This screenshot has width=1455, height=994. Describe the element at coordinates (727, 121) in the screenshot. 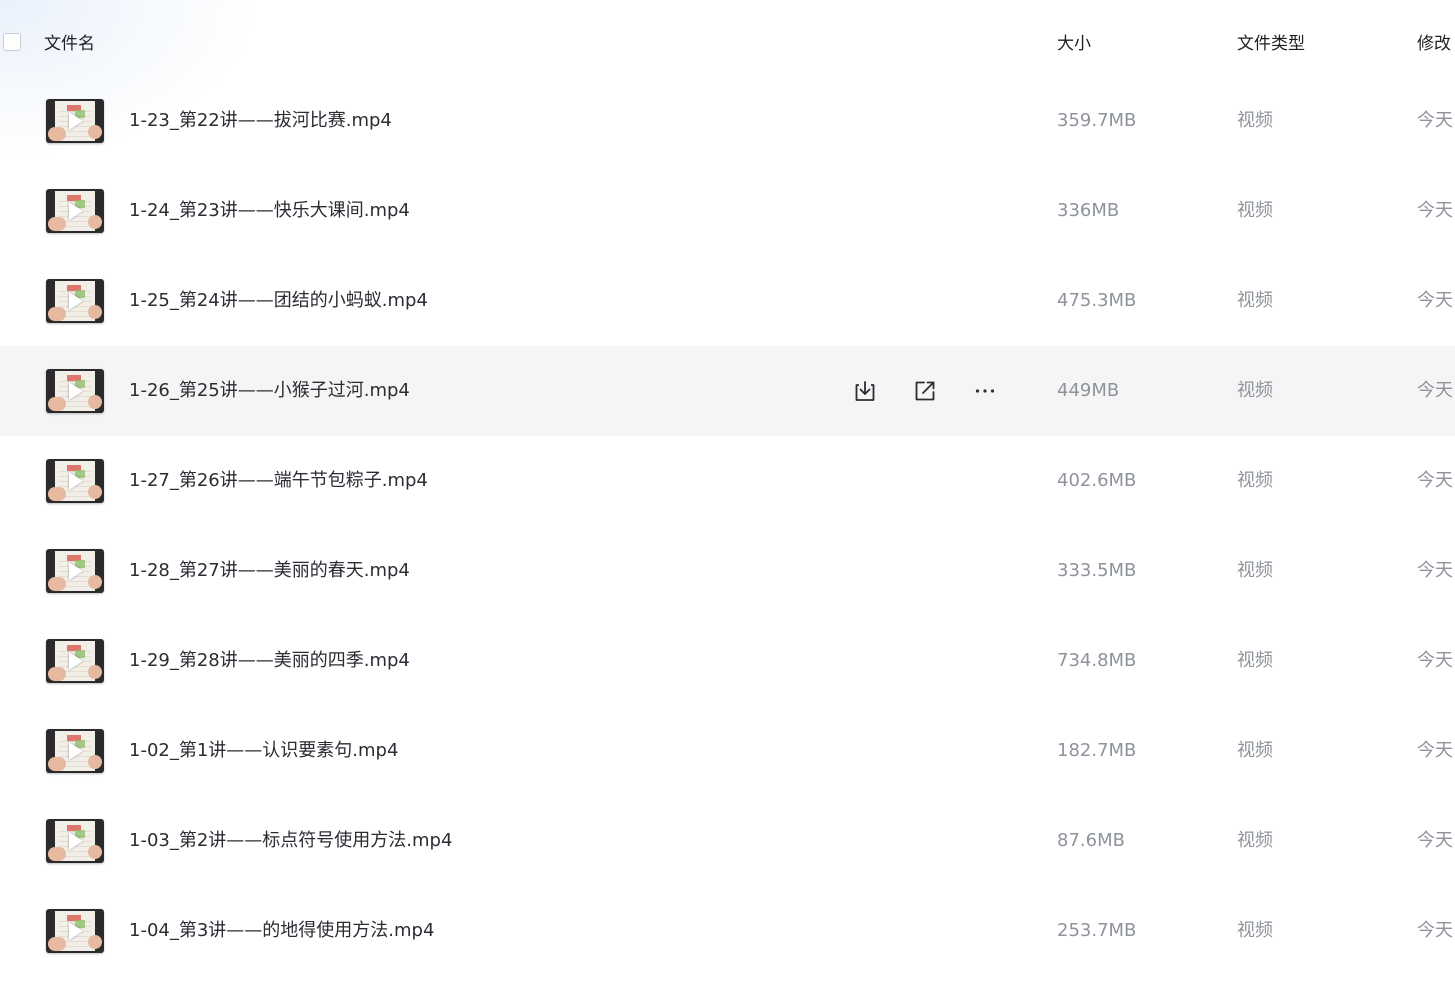

I see `file-row: 1-23_第22讲——拔河比赛.mp4 359.7MB 视频 今天` at that location.